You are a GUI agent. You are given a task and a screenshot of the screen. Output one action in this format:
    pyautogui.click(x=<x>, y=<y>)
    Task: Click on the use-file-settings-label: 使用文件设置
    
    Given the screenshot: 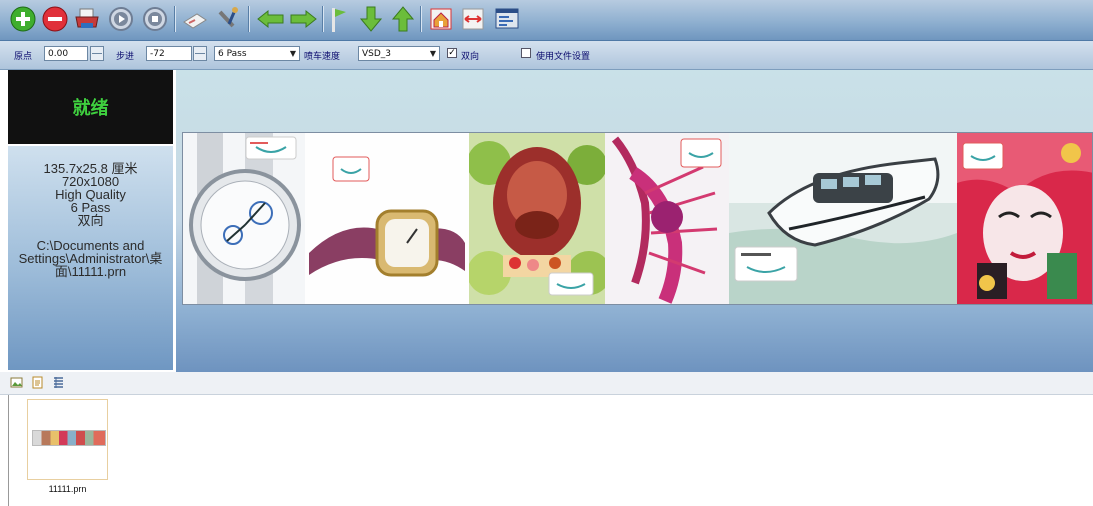 What is the action you would take?
    pyautogui.click(x=563, y=57)
    